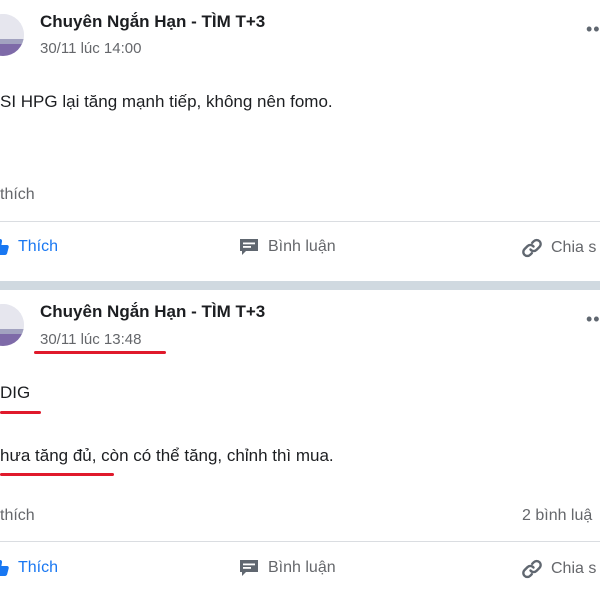 Image resolution: width=600 pixels, height=600 pixels. What do you see at coordinates (90, 339) in the screenshot?
I see `post-timestamp: 30/11 lúc 13:48` at bounding box center [90, 339].